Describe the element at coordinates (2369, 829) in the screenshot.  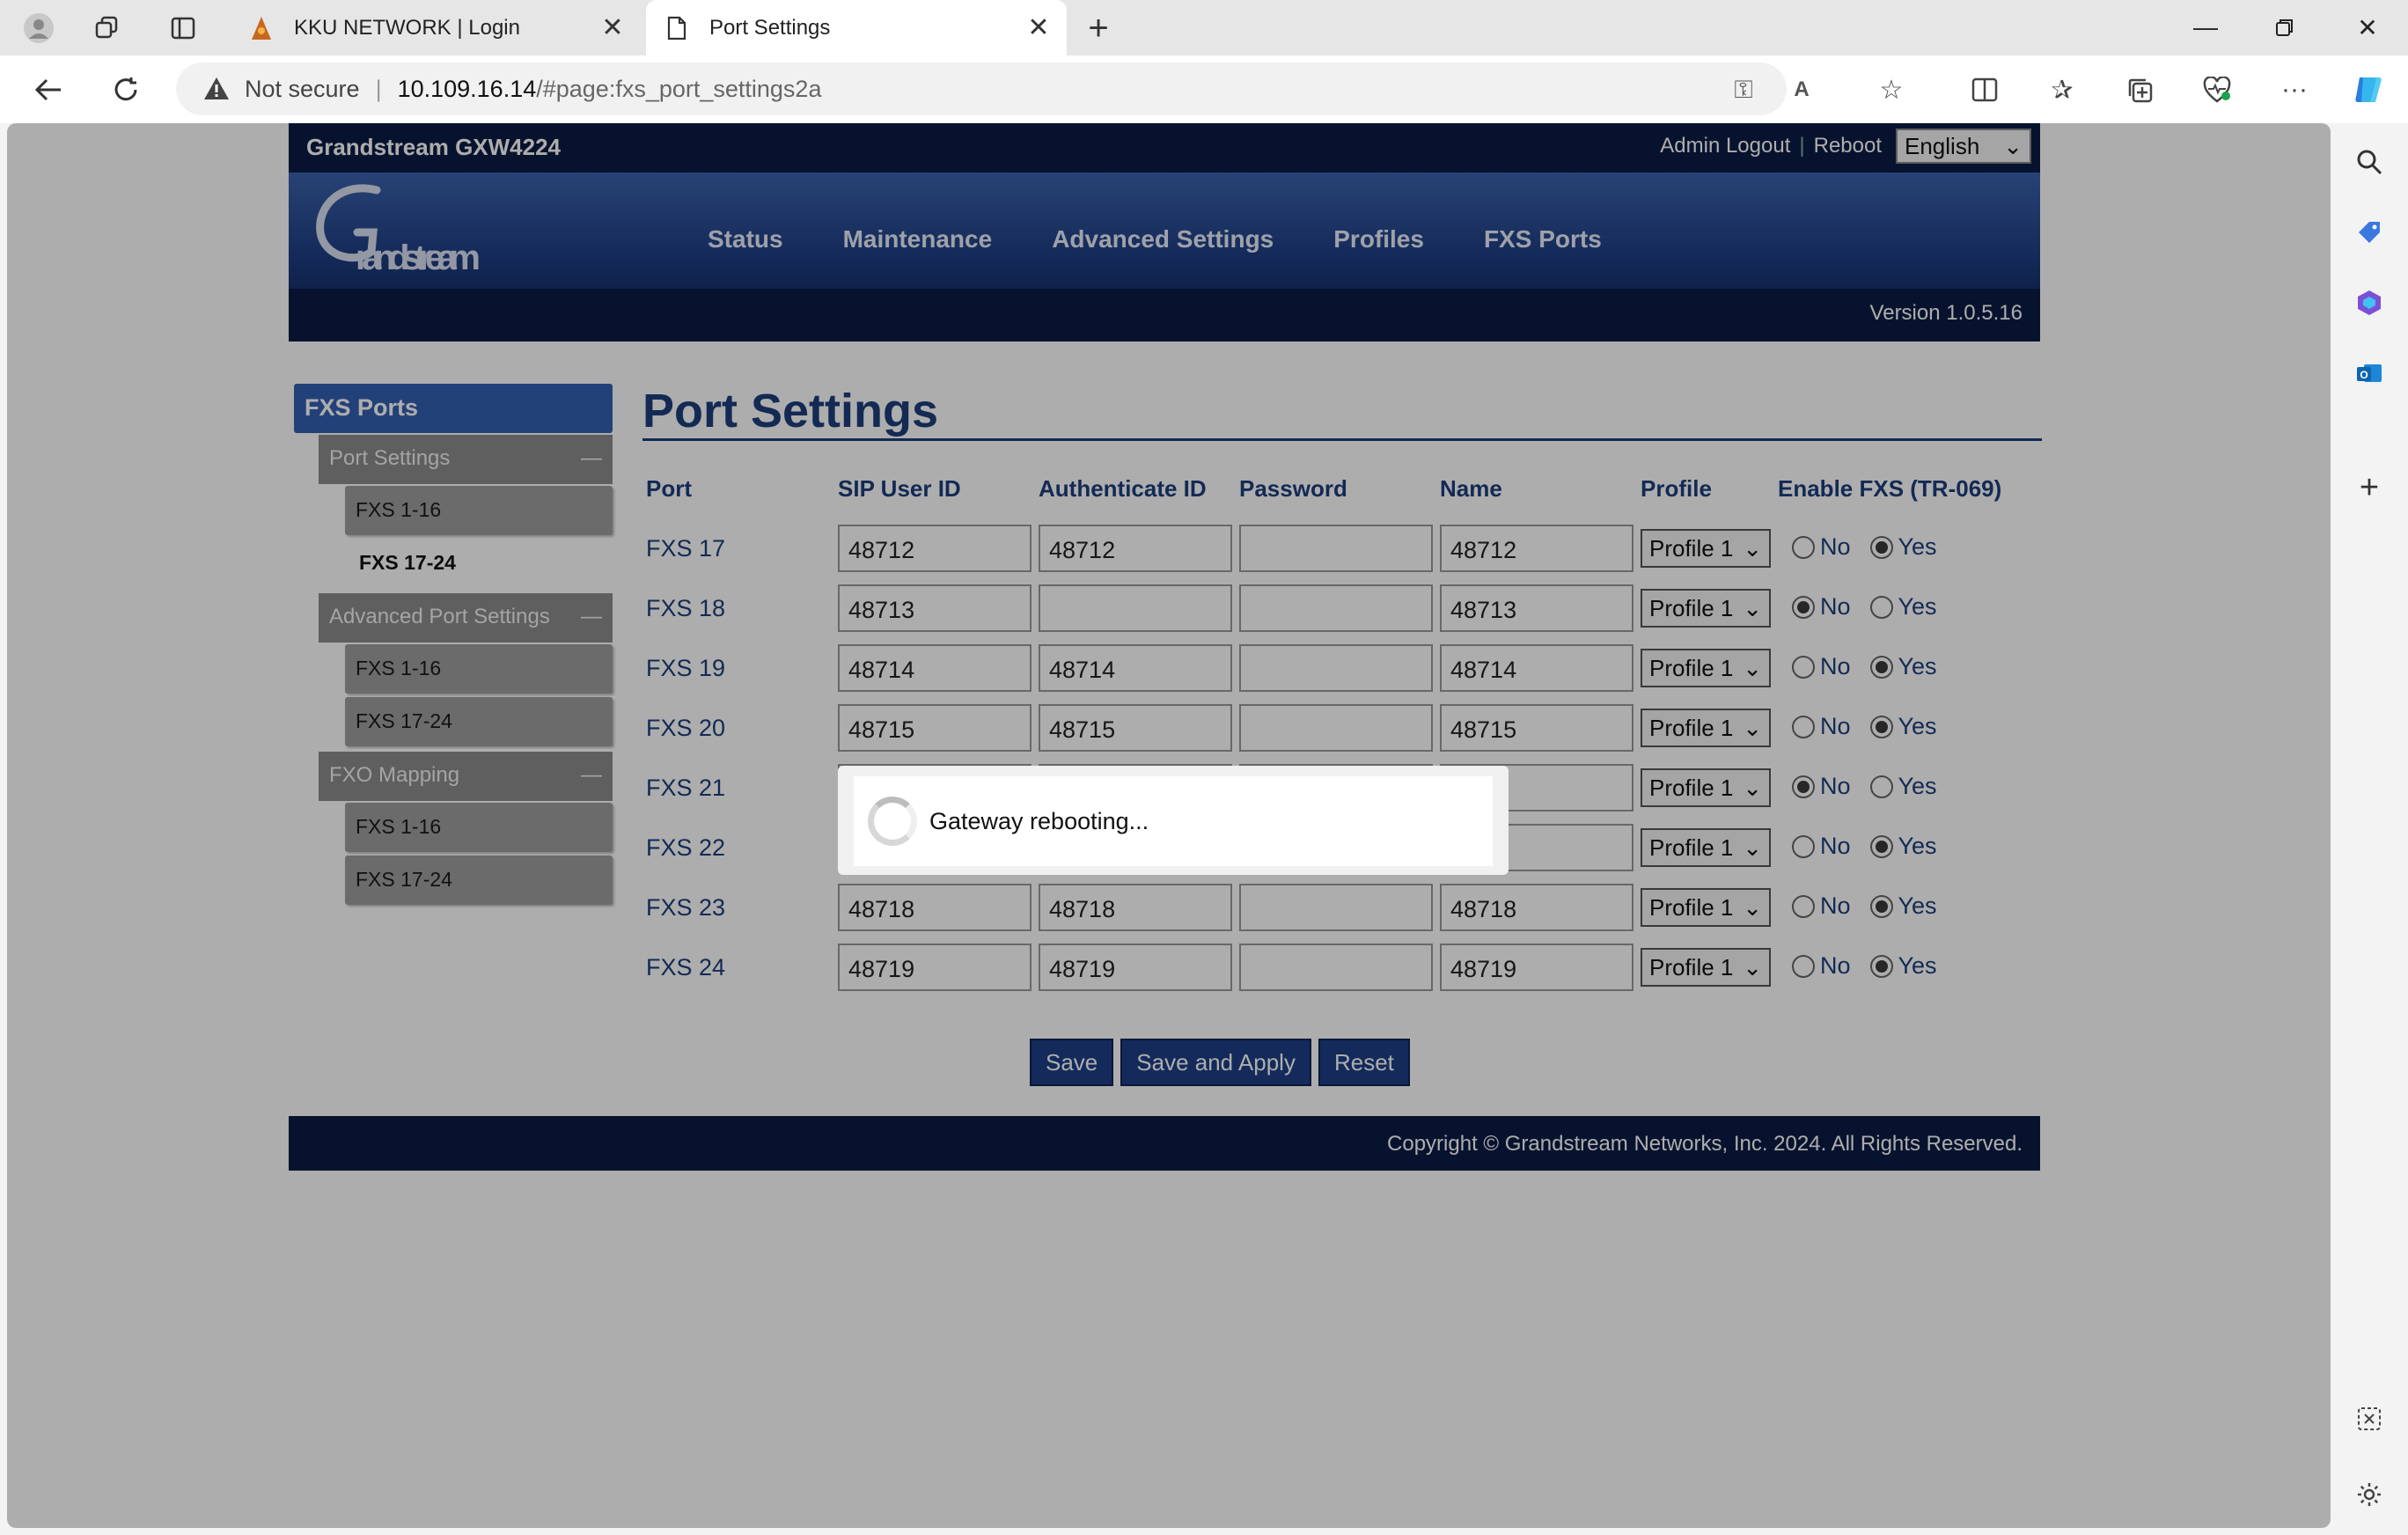
I see `edge-sidebar: O +` at that location.